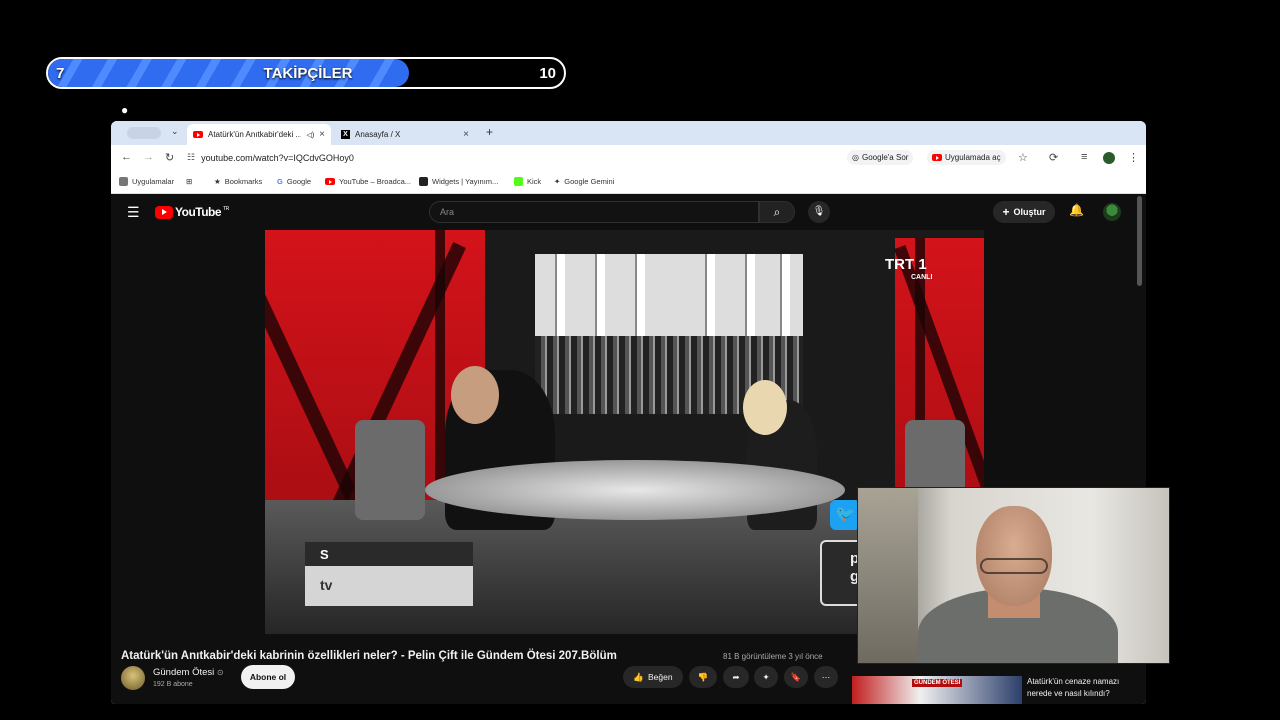 The width and height of the screenshot is (1280, 720). Describe the element at coordinates (1084, 157) in the screenshot. I see `media-control-icon: ≡` at that location.